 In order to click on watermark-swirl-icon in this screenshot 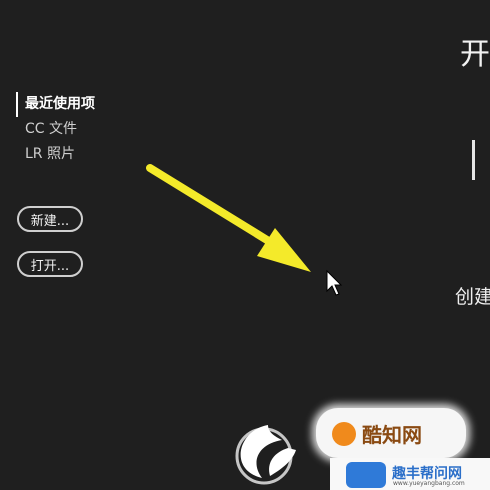, I will do `click(265, 455)`.